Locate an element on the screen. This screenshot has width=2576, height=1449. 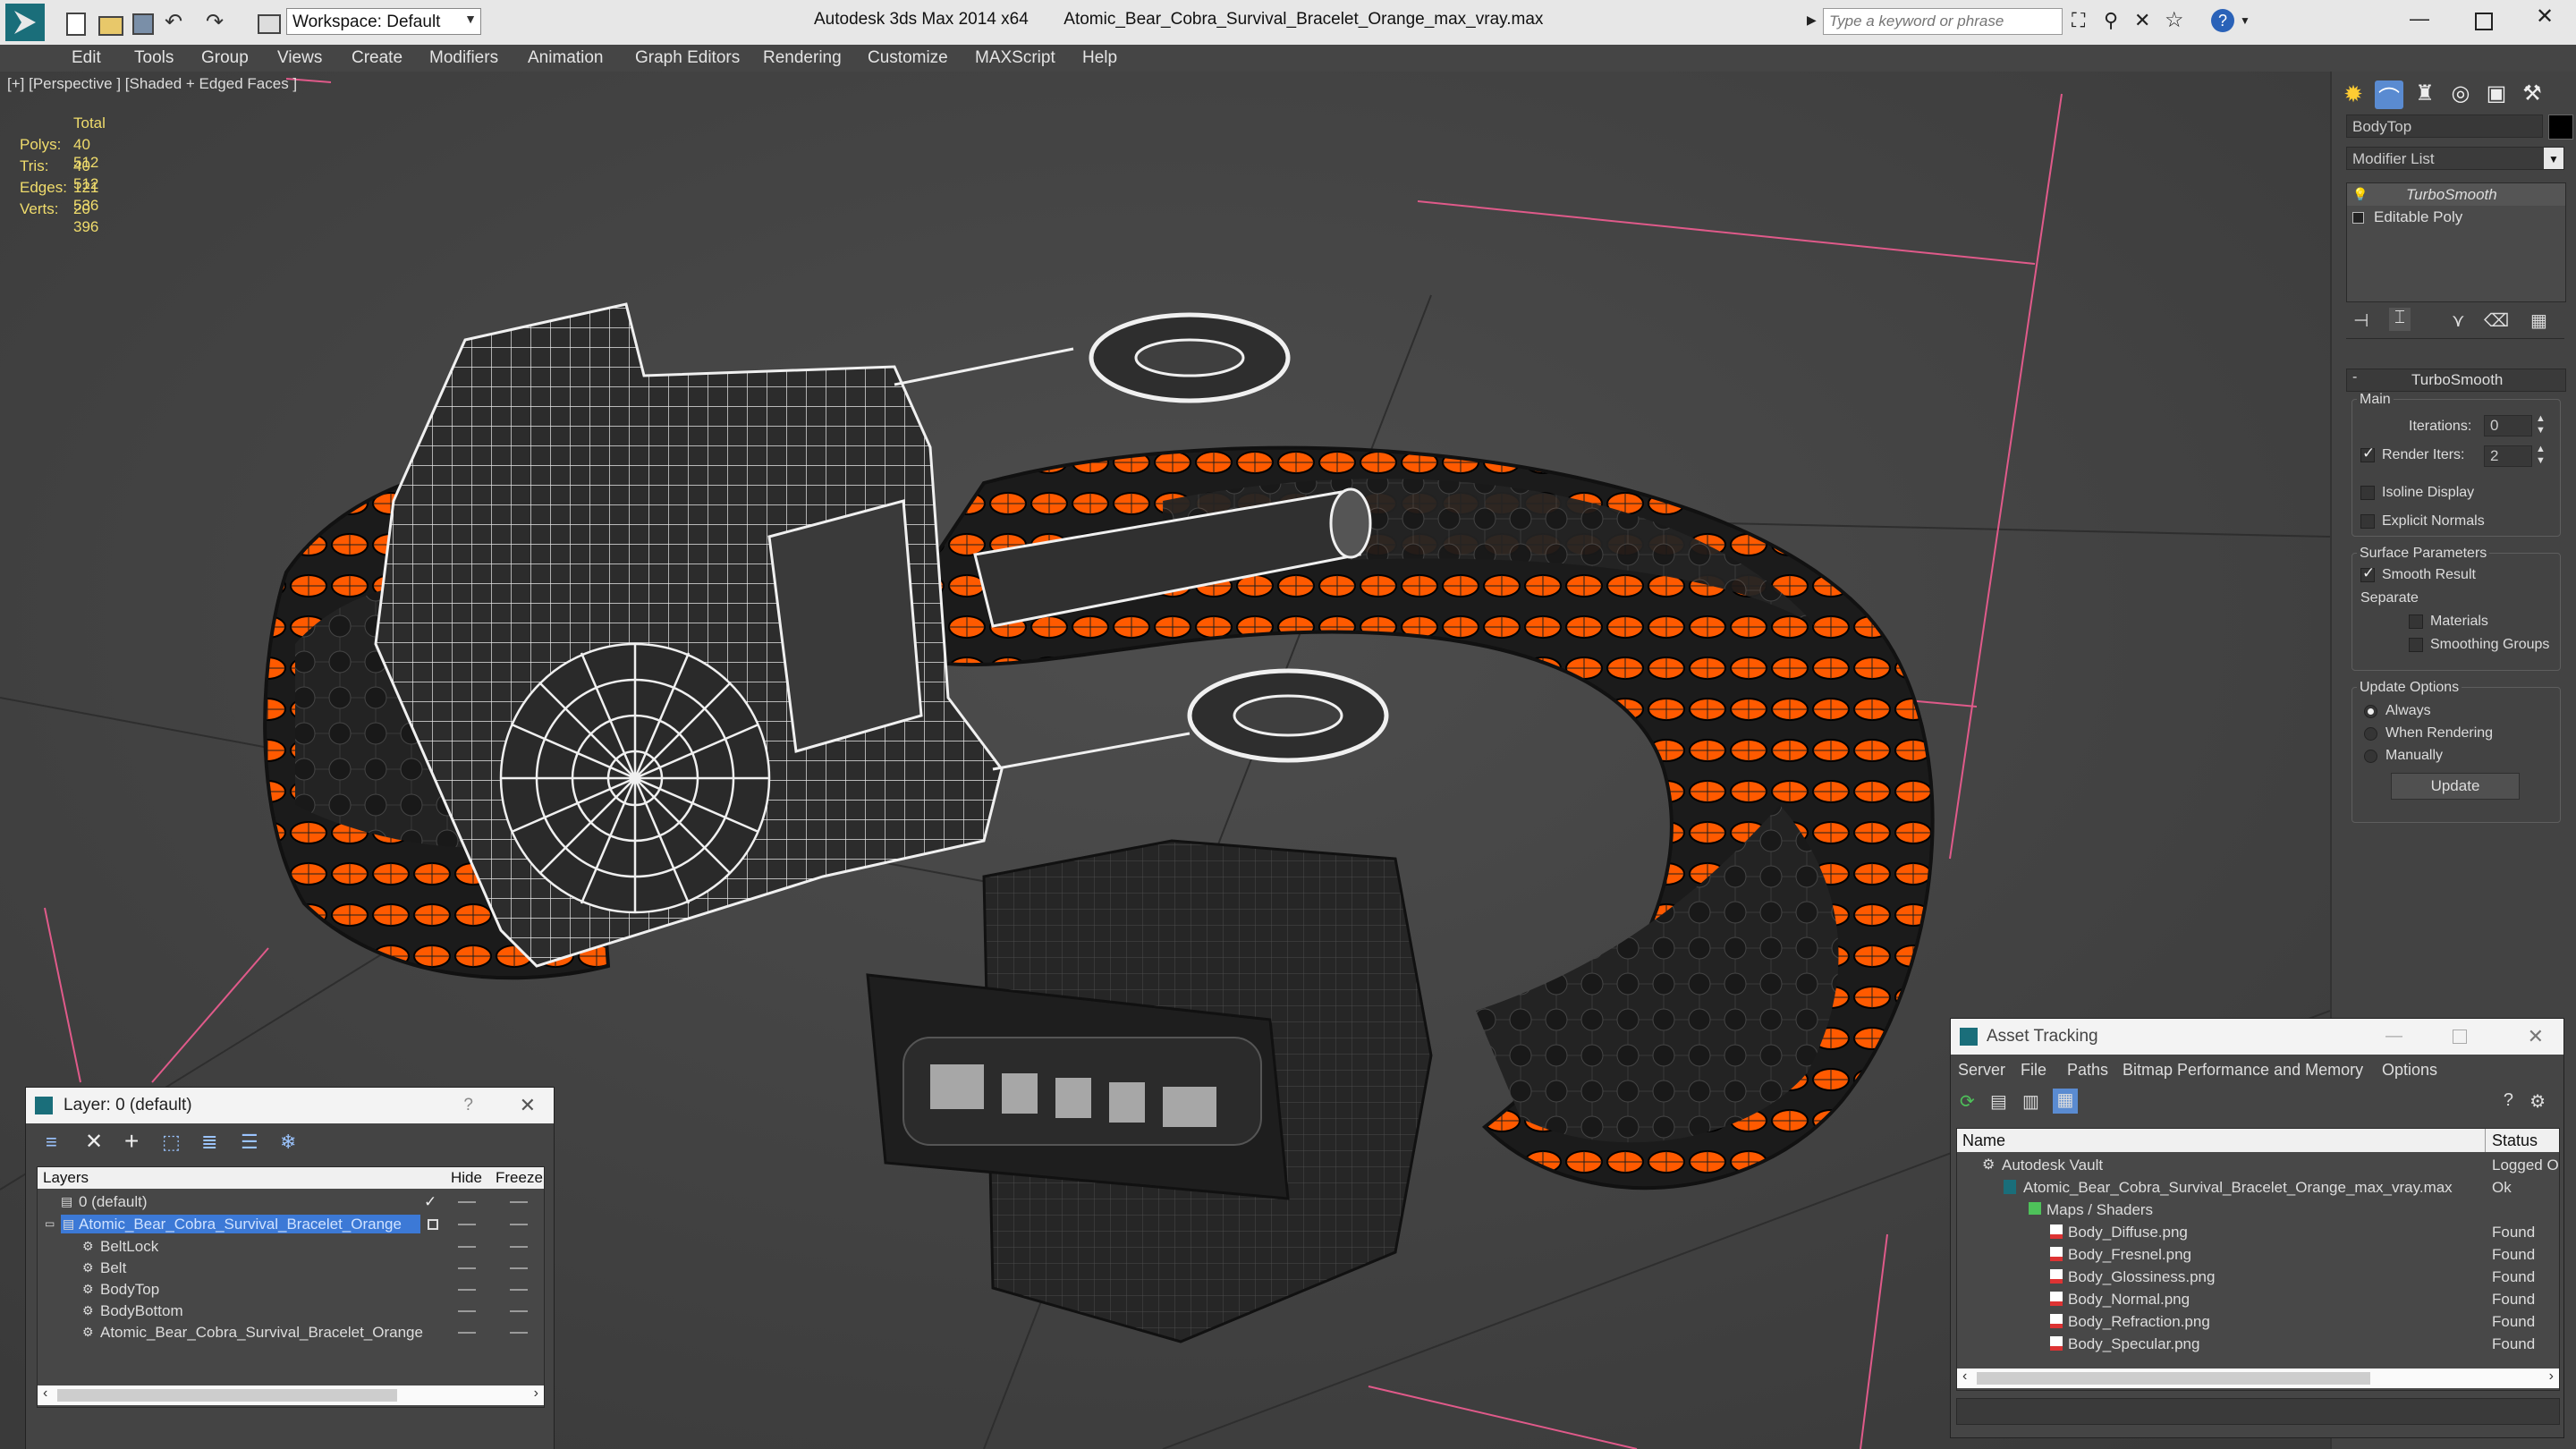
col-hide: Hide is located at coordinates (466, 1178).